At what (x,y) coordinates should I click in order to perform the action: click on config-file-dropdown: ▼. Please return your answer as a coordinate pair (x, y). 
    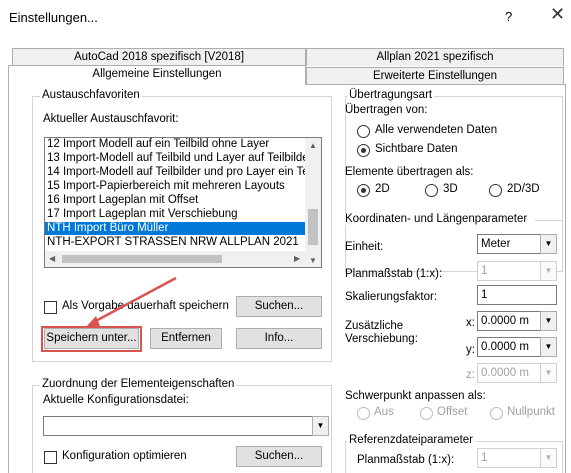
    Looking at the image, I should click on (186, 426).